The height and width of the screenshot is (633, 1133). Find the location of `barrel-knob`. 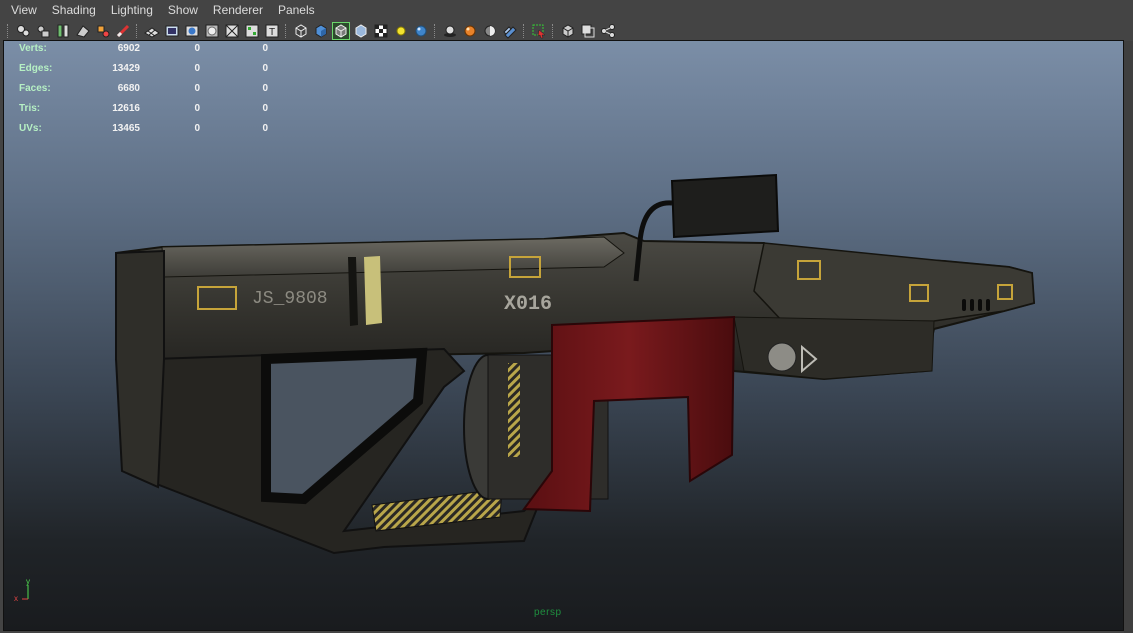

barrel-knob is located at coordinates (782, 357).